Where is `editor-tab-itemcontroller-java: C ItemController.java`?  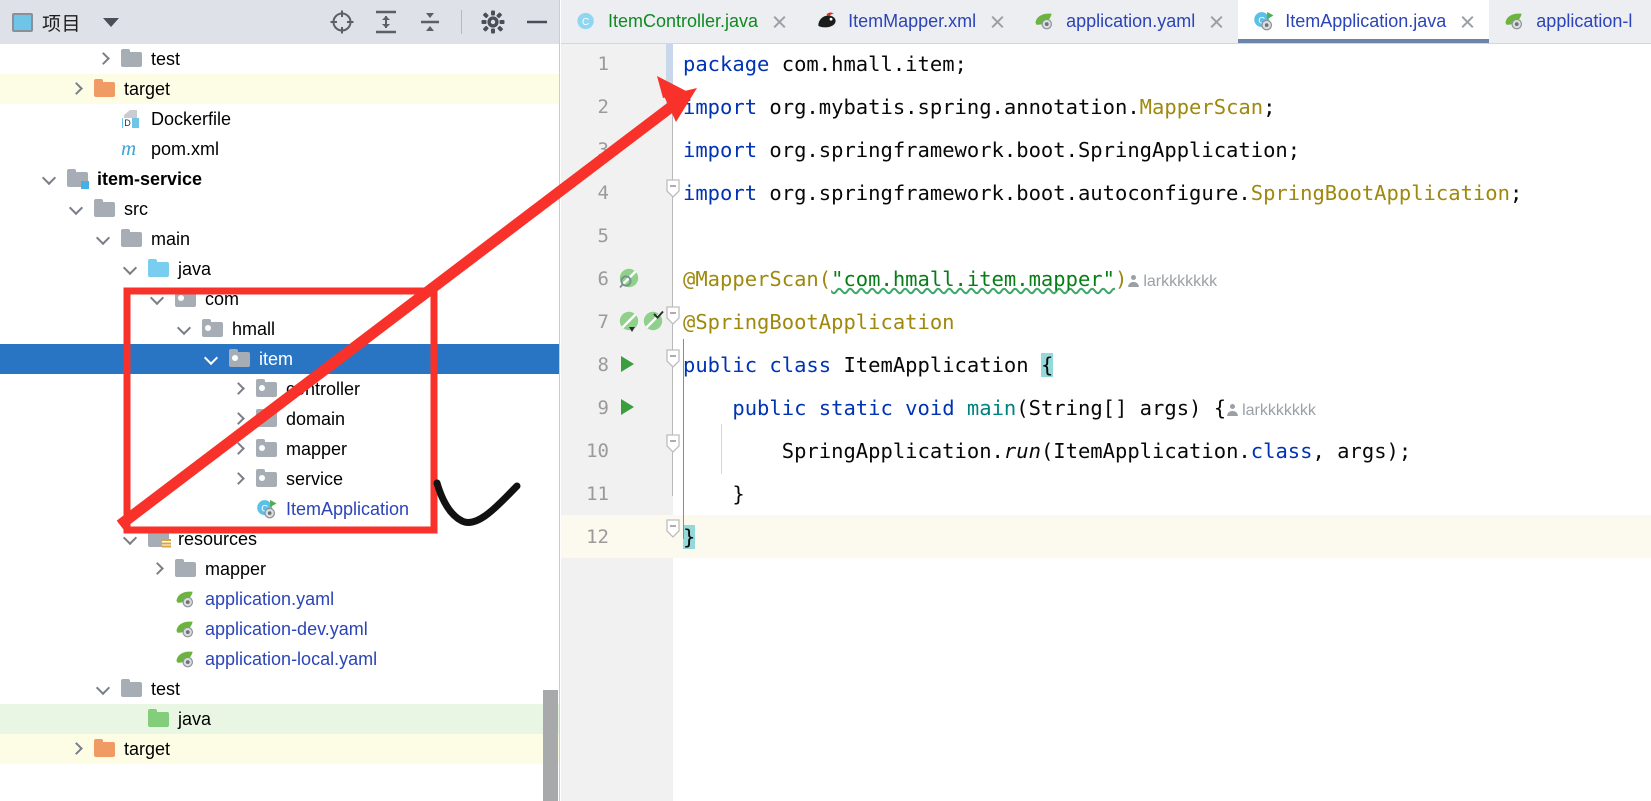 editor-tab-itemcontroller-java: C ItemController.java is located at coordinates (681, 21).